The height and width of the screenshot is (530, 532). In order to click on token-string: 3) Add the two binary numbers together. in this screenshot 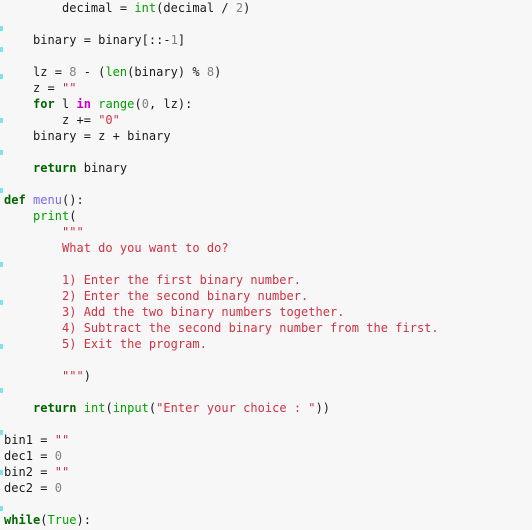, I will do `click(174, 312)`.